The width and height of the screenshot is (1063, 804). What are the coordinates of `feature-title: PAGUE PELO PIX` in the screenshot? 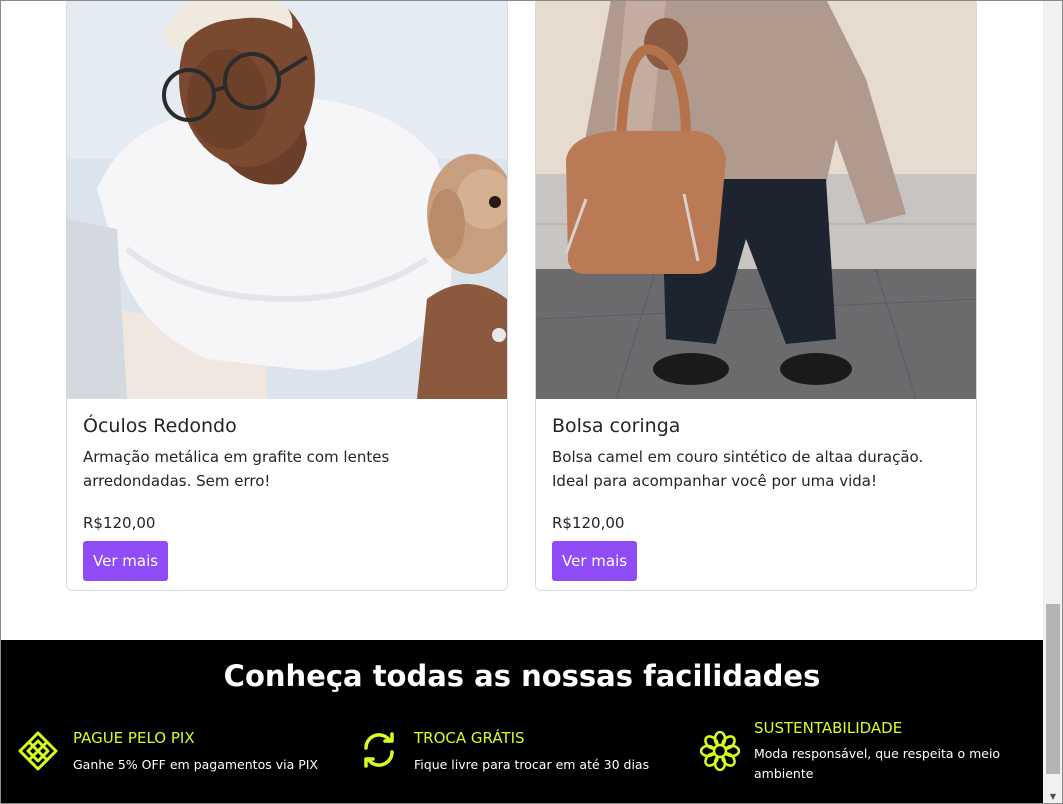 It's located at (134, 738).